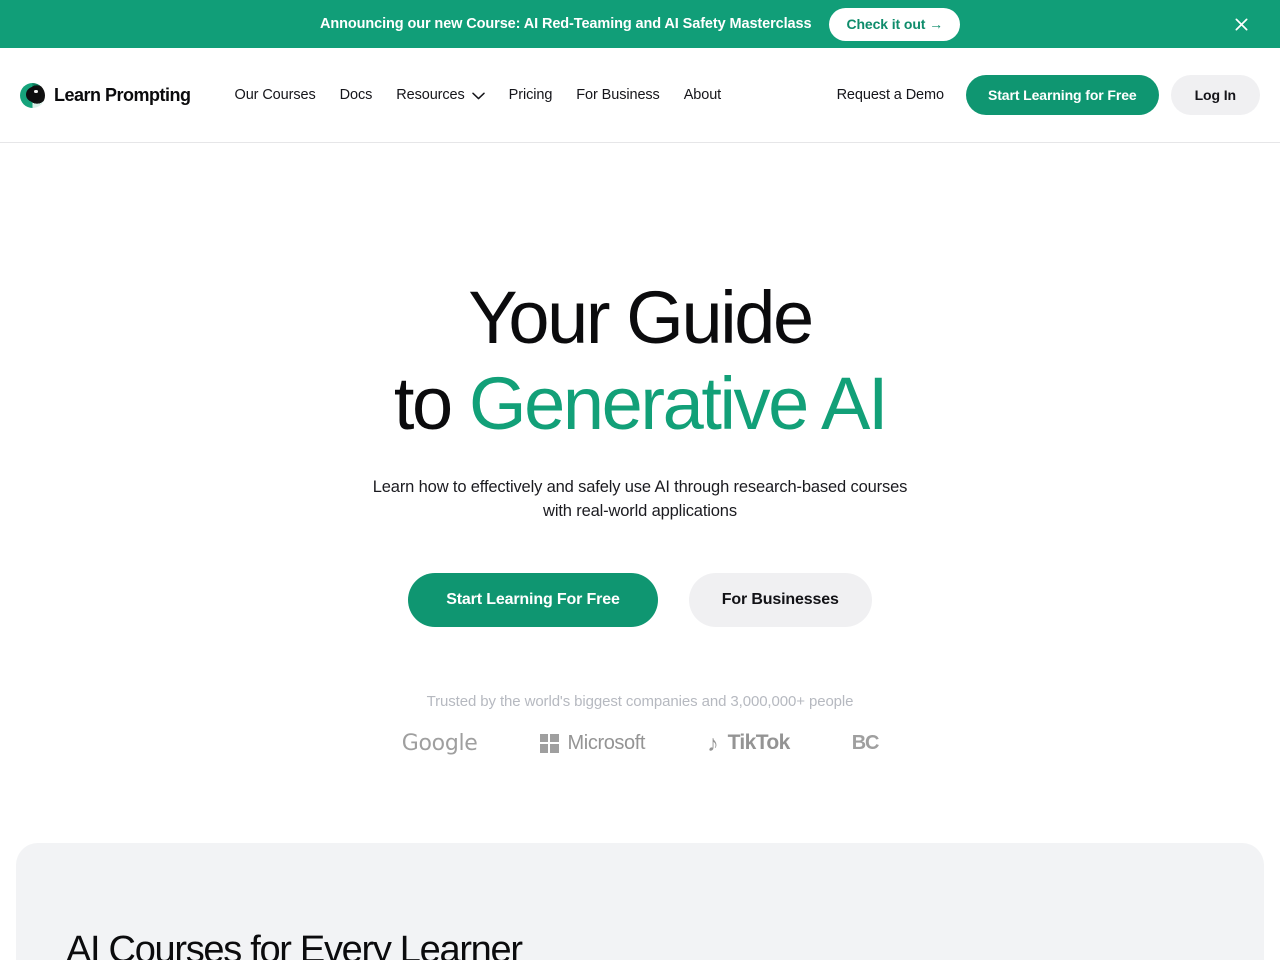  I want to click on nav-item-label: About, so click(702, 95).